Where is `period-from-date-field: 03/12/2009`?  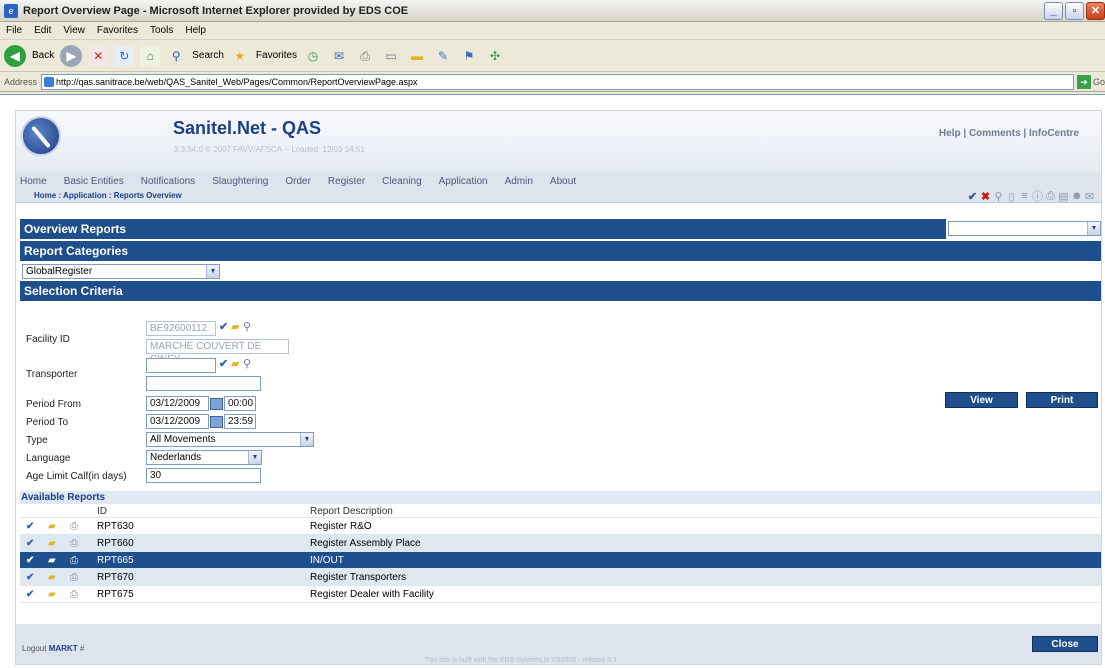
period-from-date-field: 03/12/2009 is located at coordinates (177, 403).